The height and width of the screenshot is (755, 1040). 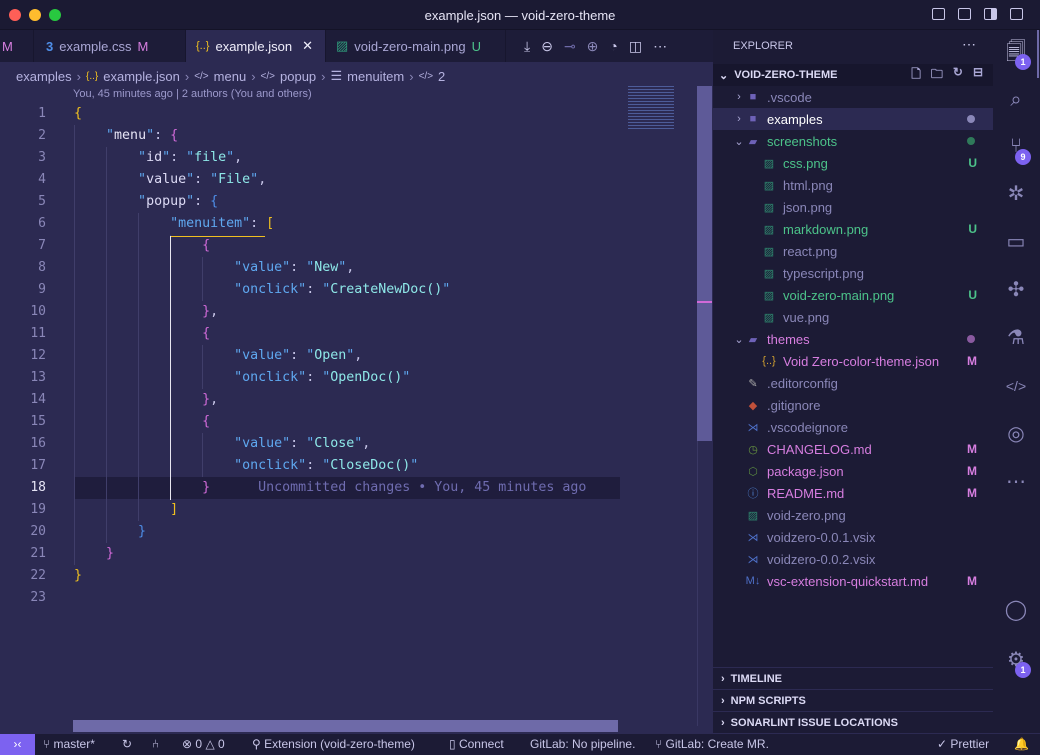 I want to click on folder-item: ⌄ ▰ themes, so click(x=853, y=339).